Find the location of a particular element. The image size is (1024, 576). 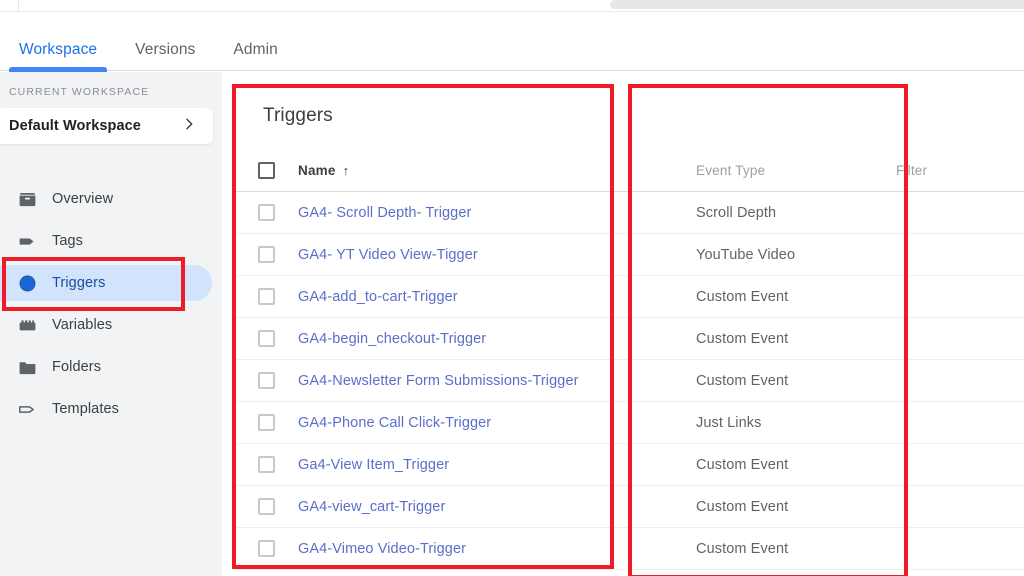

table-row: GA4- Scroll Depth- Trigger Scroll Depth is located at coordinates (629, 213).